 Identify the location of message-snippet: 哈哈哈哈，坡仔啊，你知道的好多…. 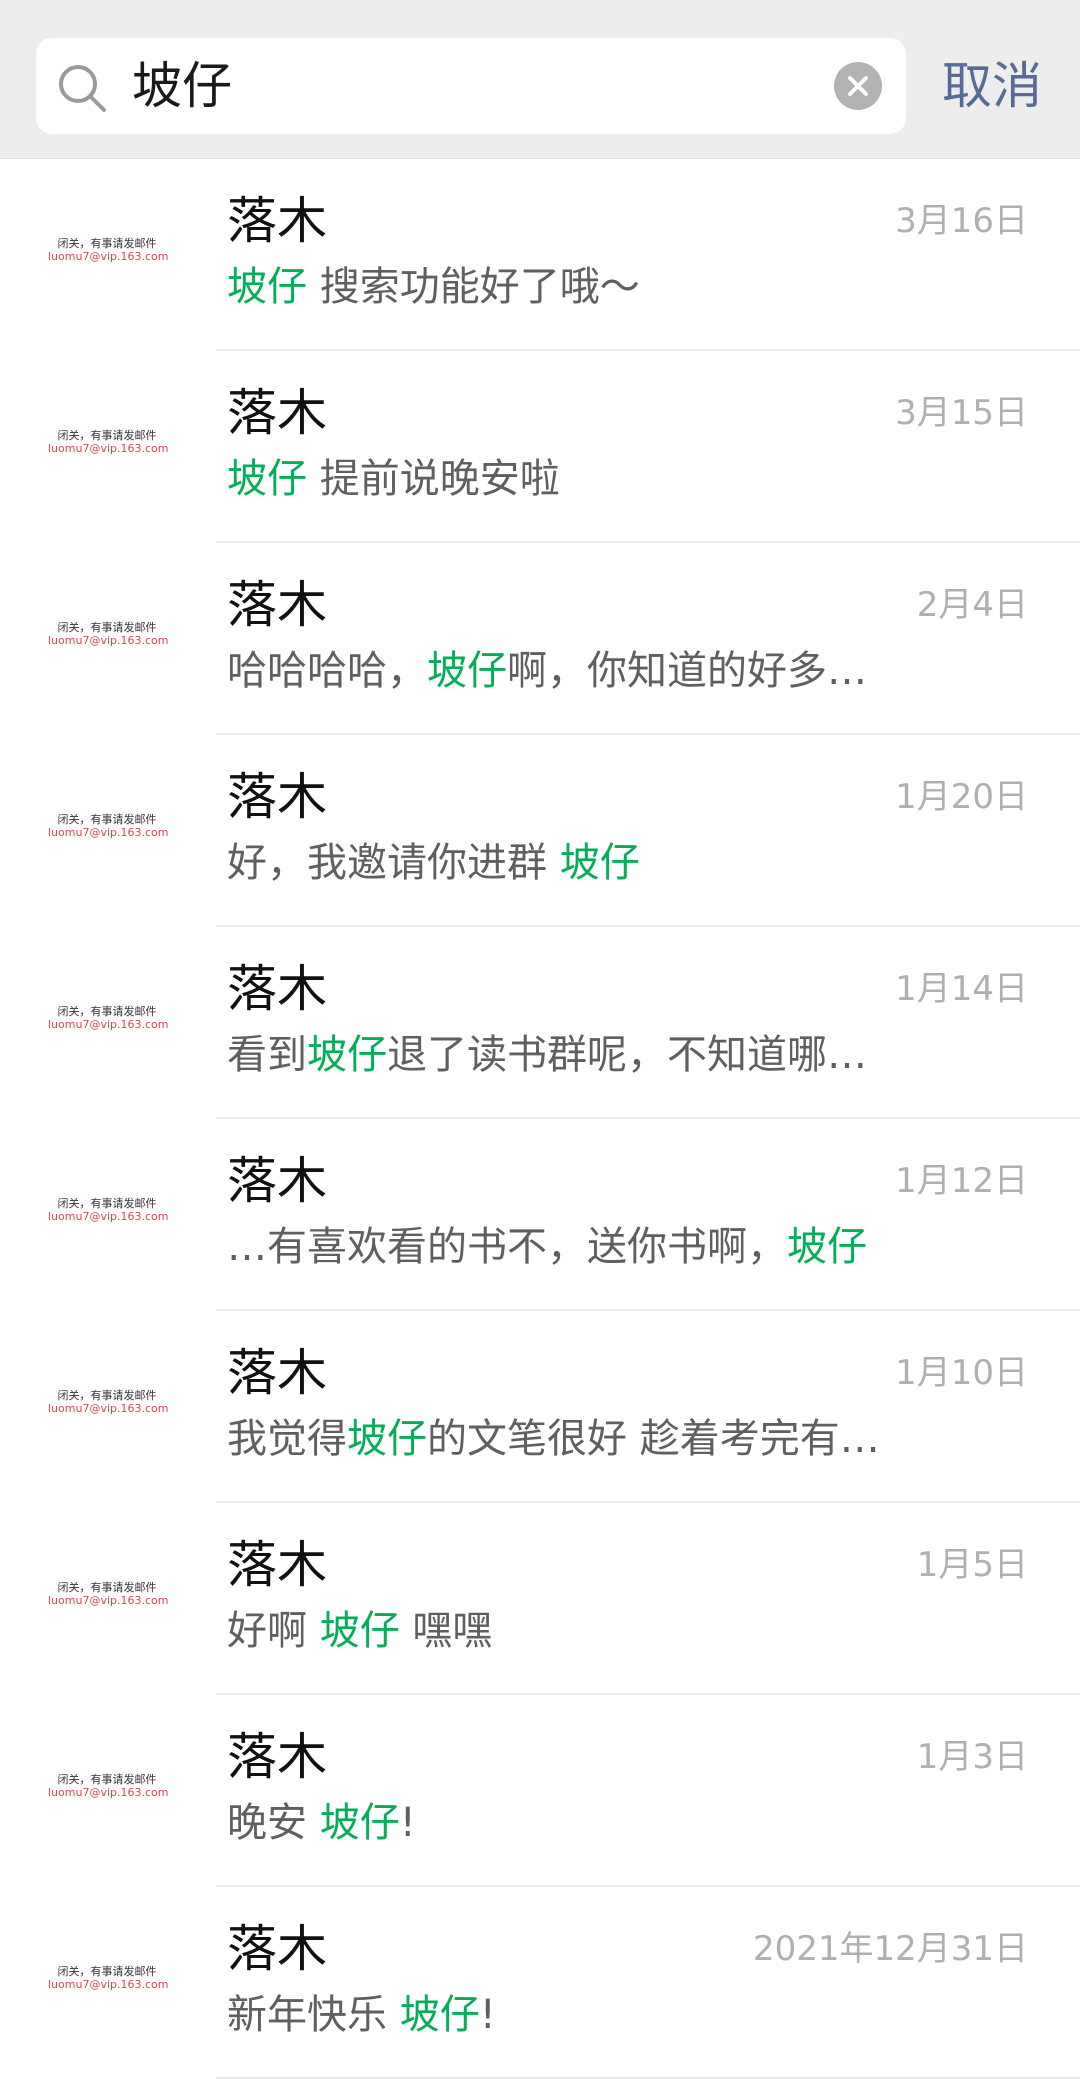
(547, 671).